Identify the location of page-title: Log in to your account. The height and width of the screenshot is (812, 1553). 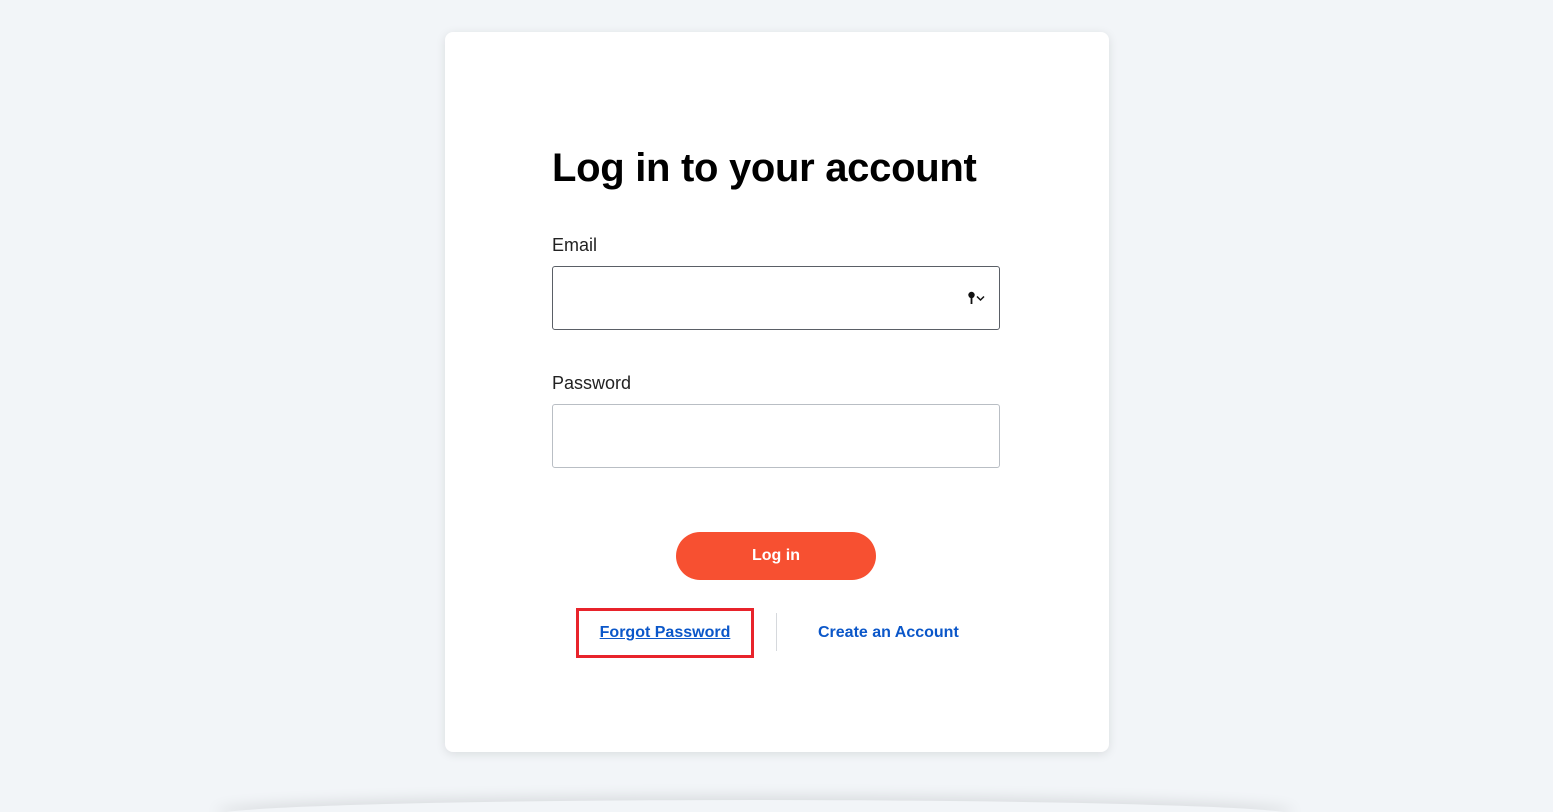
(764, 168).